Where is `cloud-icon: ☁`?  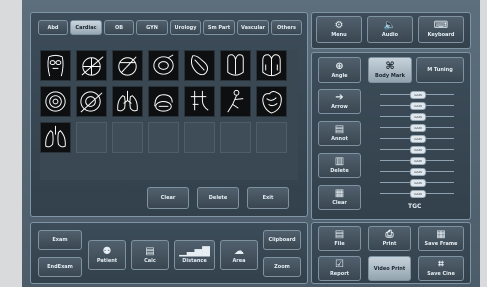 cloud-icon: ☁ is located at coordinates (239, 251).